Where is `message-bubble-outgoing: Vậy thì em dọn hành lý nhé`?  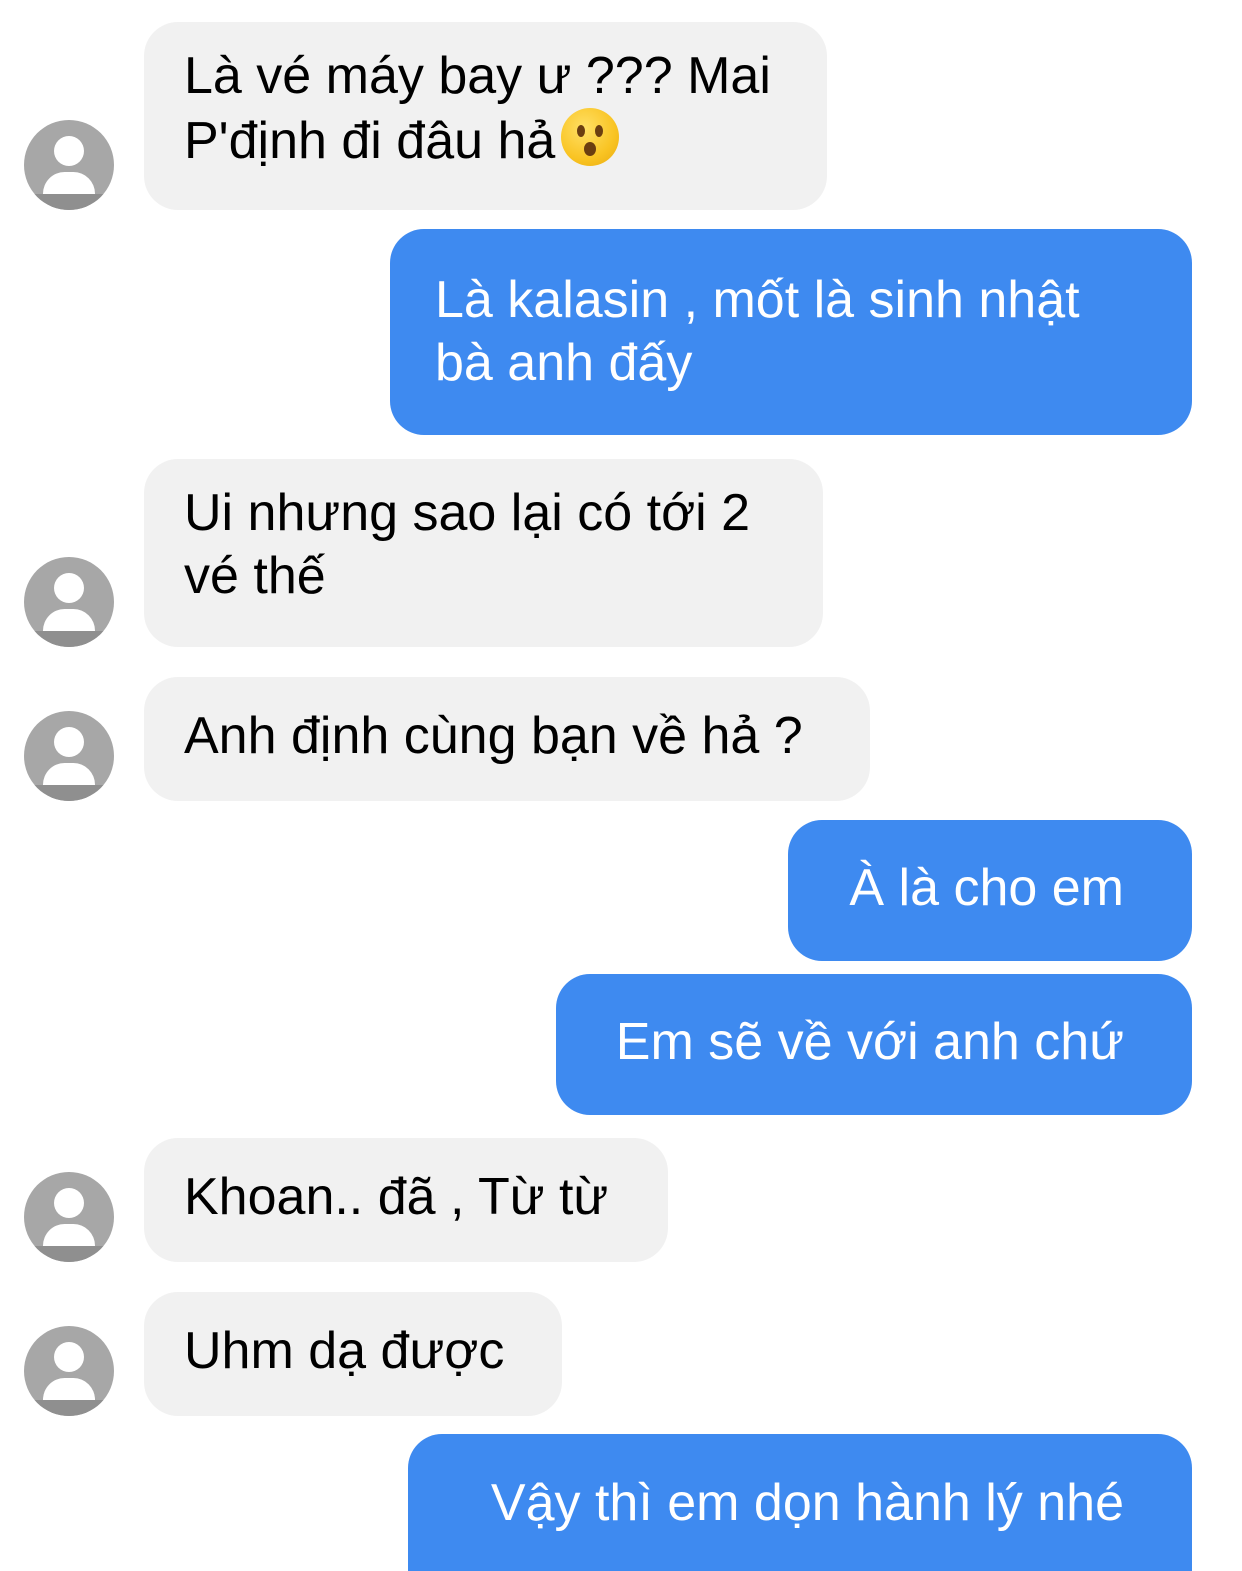 message-bubble-outgoing: Vậy thì em dọn hành lý nhé is located at coordinates (800, 1502).